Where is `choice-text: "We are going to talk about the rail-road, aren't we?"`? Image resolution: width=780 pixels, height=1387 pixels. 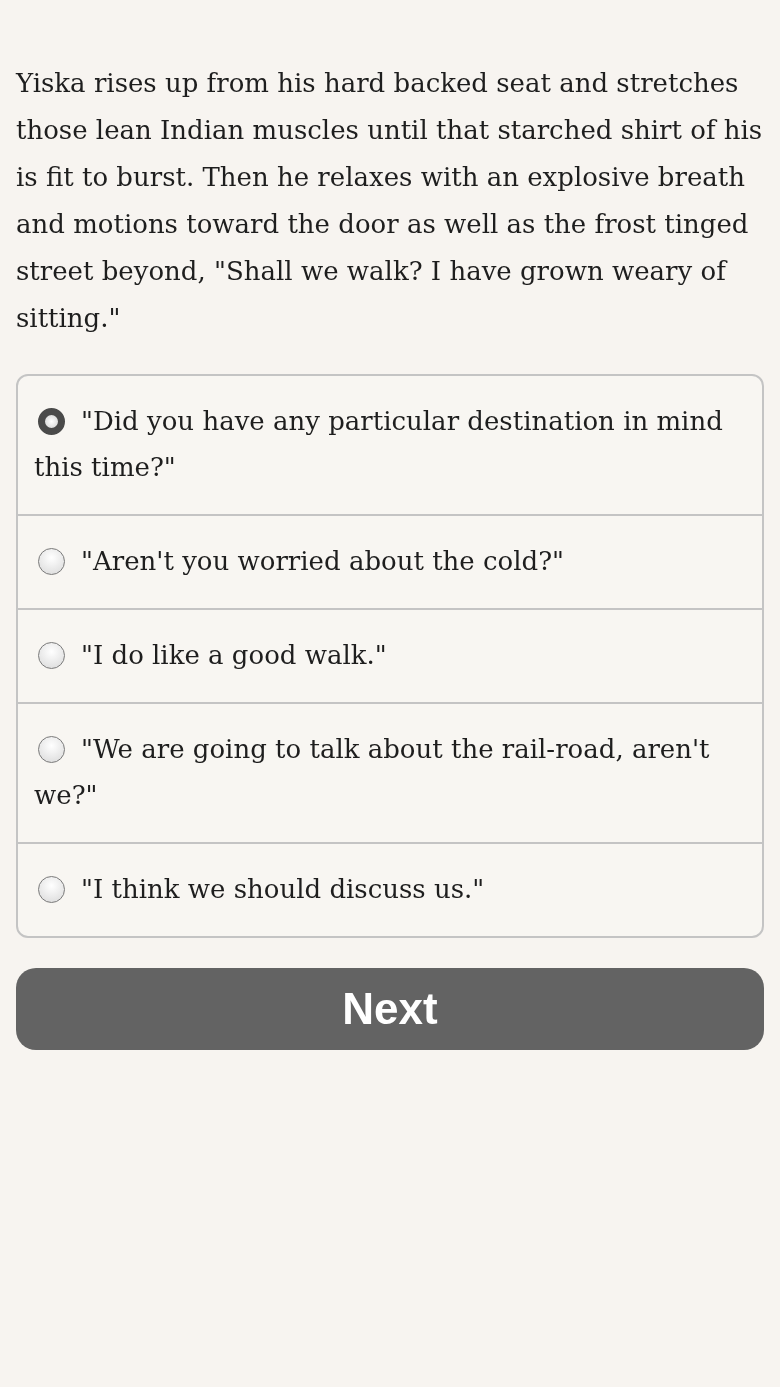 choice-text: "We are going to talk about the rail-road, aren't we?" is located at coordinates (391, 772).